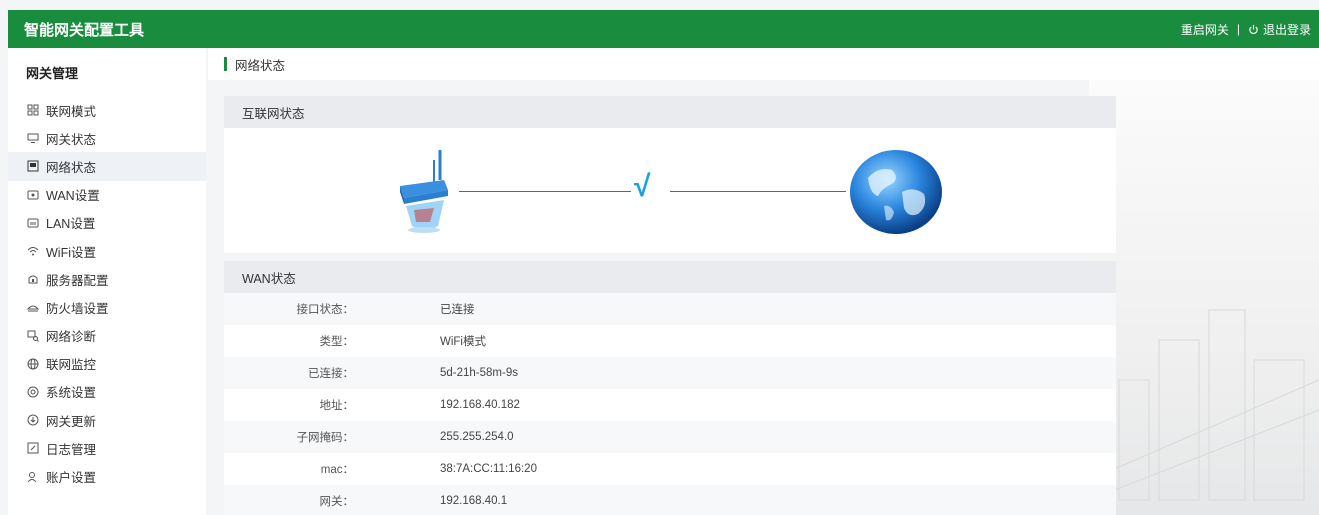 The image size is (1319, 515). What do you see at coordinates (1203, 297) in the screenshot?
I see `background-illustration` at bounding box center [1203, 297].